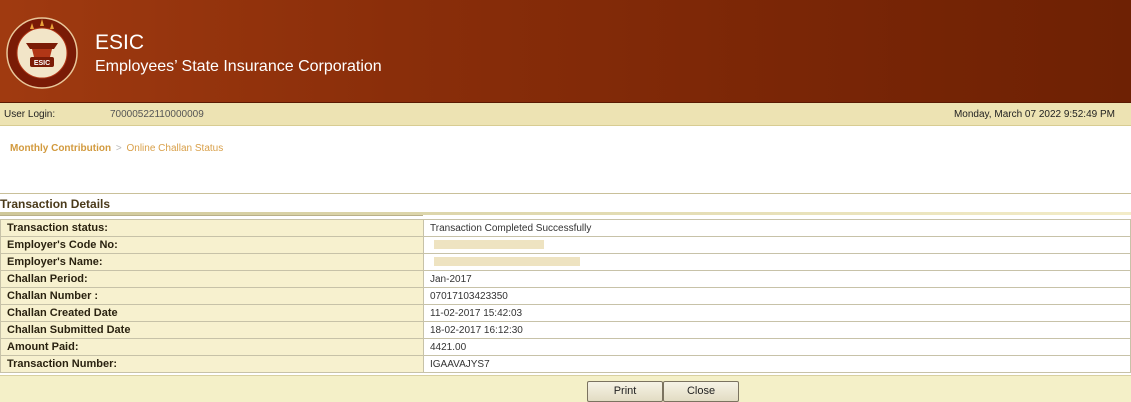 This screenshot has height=402, width=1131. What do you see at coordinates (777, 313) in the screenshot?
I see `row-value-challan-created-date: 11-02-2017 15:42:03` at bounding box center [777, 313].